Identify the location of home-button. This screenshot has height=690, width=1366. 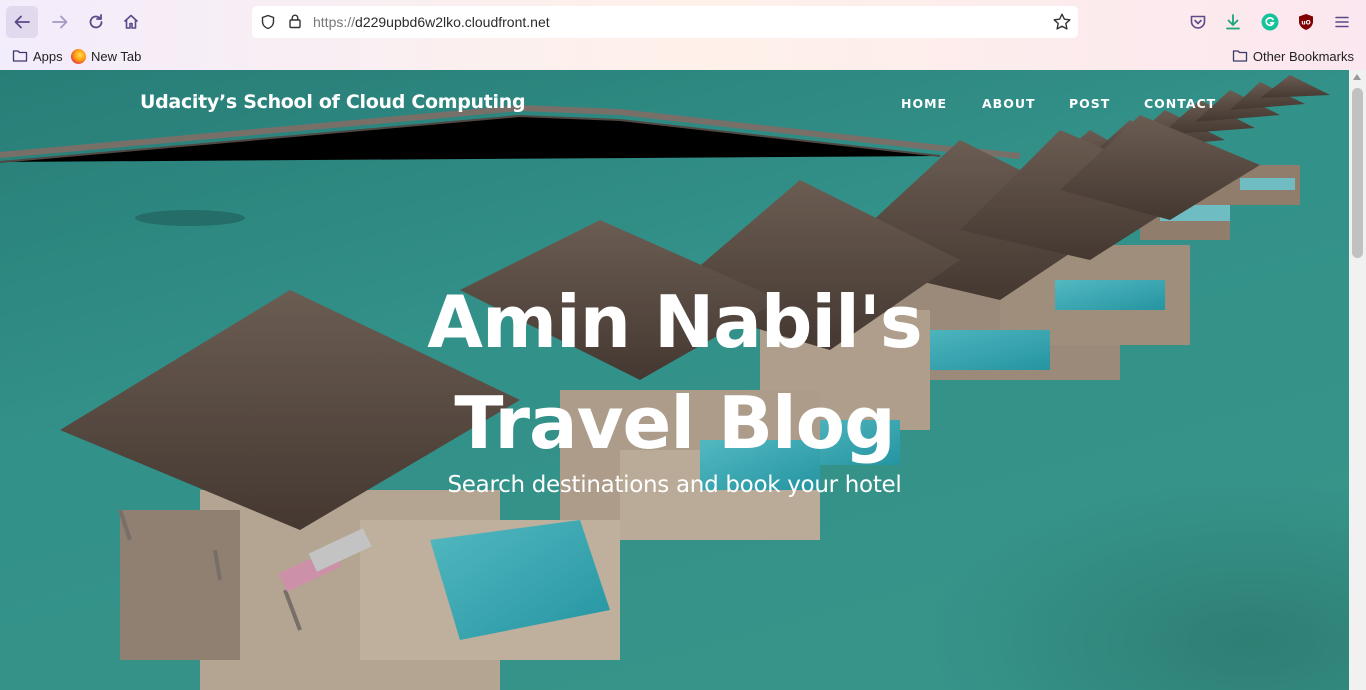
(131, 22).